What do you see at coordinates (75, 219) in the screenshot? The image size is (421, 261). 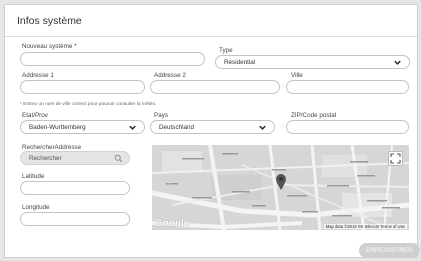 I see `longitude-input` at bounding box center [75, 219].